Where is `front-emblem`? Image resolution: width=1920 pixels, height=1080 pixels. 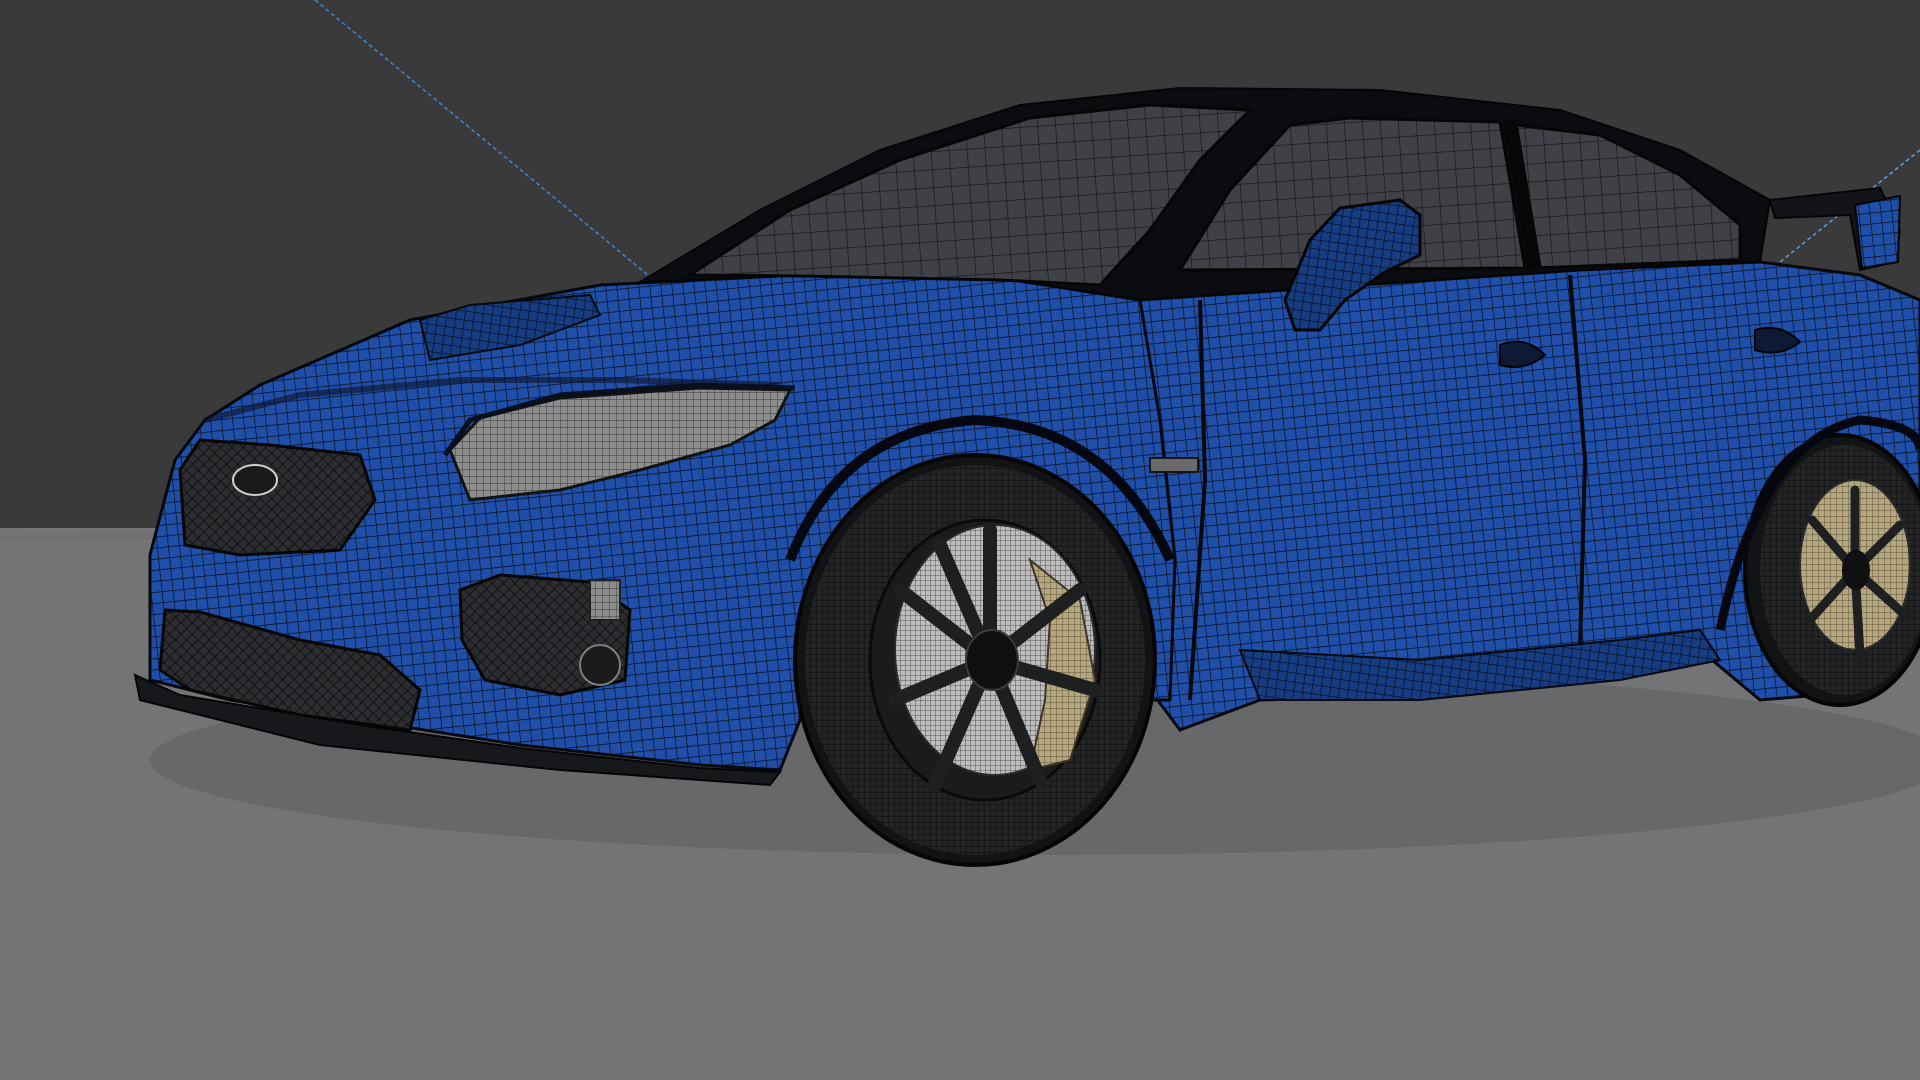
front-emblem is located at coordinates (255, 480).